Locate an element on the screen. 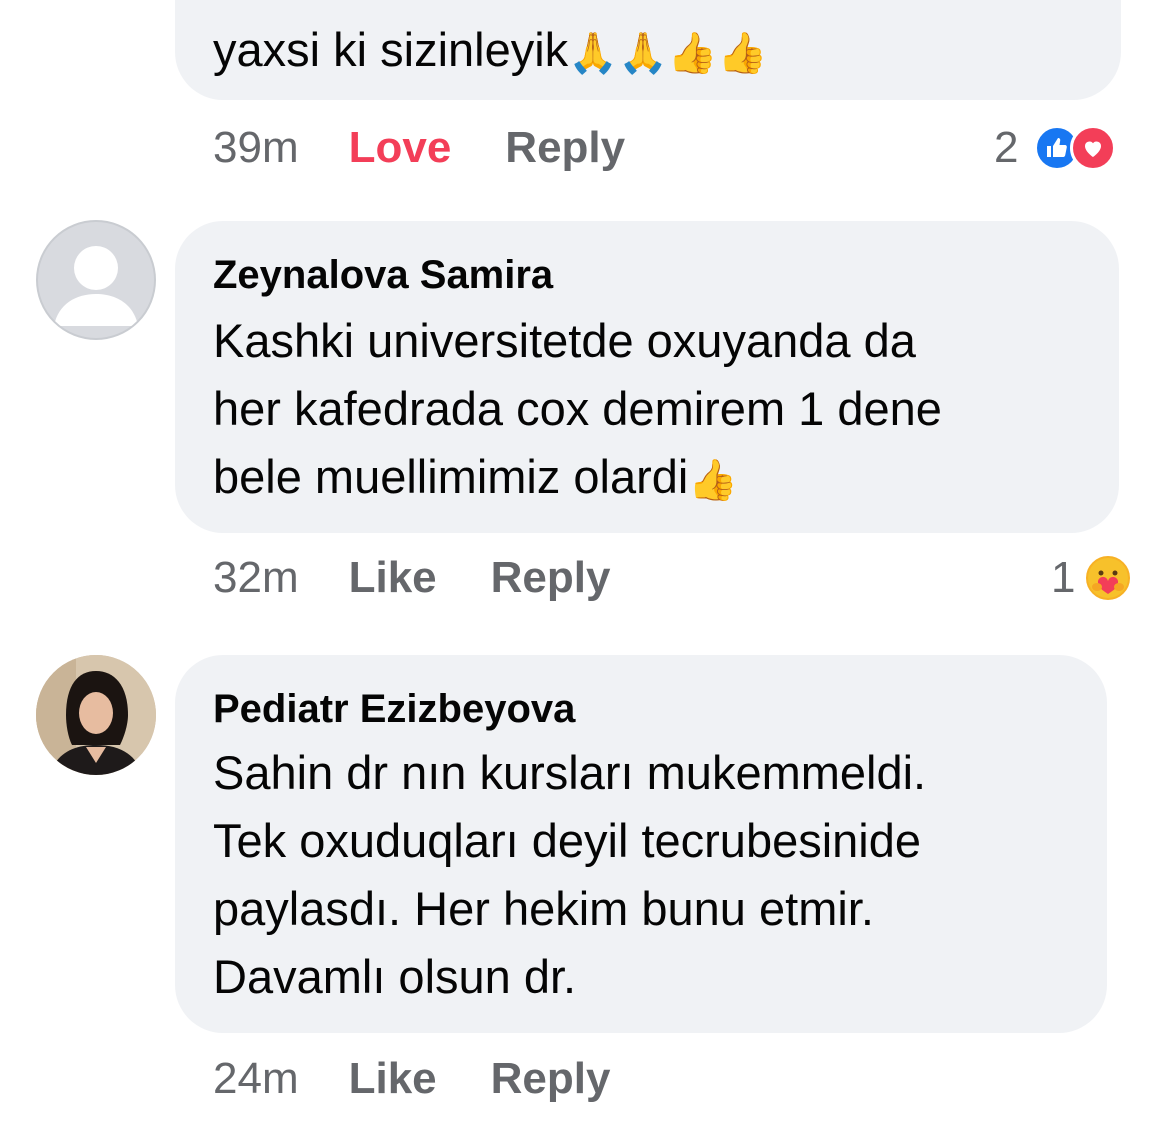 The height and width of the screenshot is (1140, 1170). comment-author: Pediatr Ezizbeyova is located at coordinates (641, 709).